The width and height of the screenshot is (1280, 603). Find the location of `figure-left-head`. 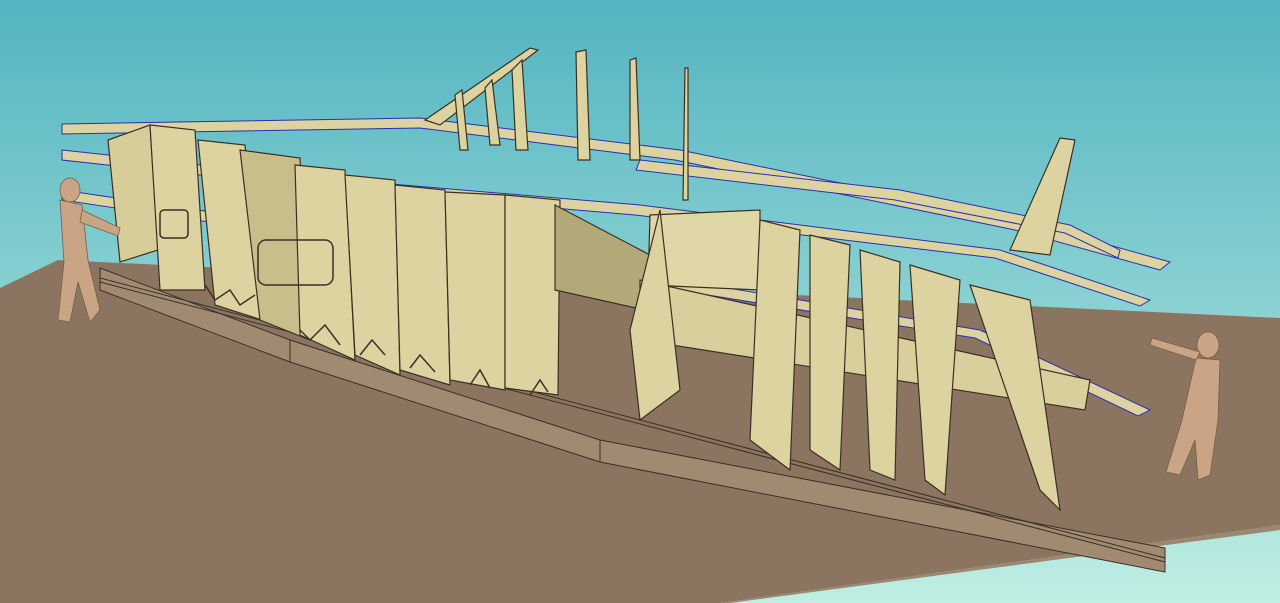

figure-left-head is located at coordinates (70, 190).